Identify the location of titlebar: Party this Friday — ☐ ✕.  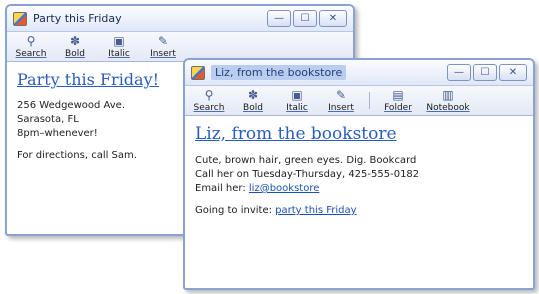
(180, 19).